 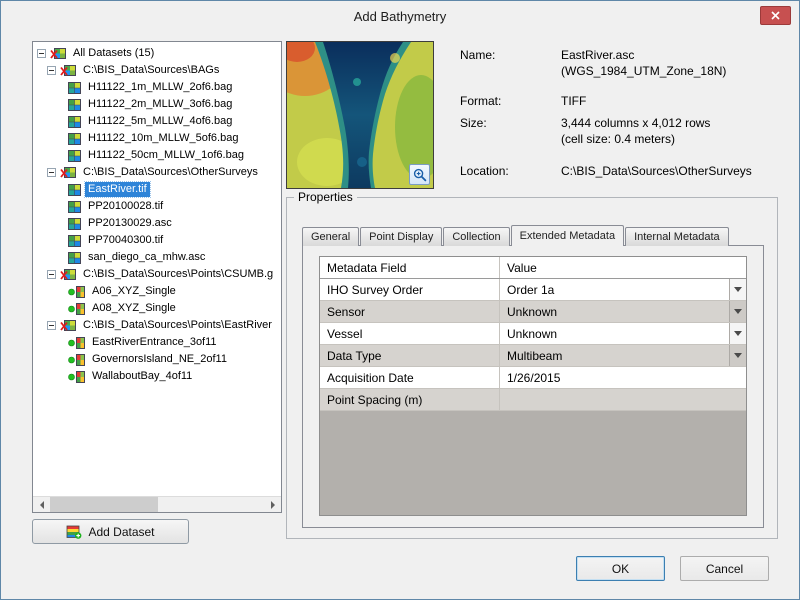 I want to click on tree-item: C:\BIS_Data\Sources\OtherSurveys, so click(x=157, y=172).